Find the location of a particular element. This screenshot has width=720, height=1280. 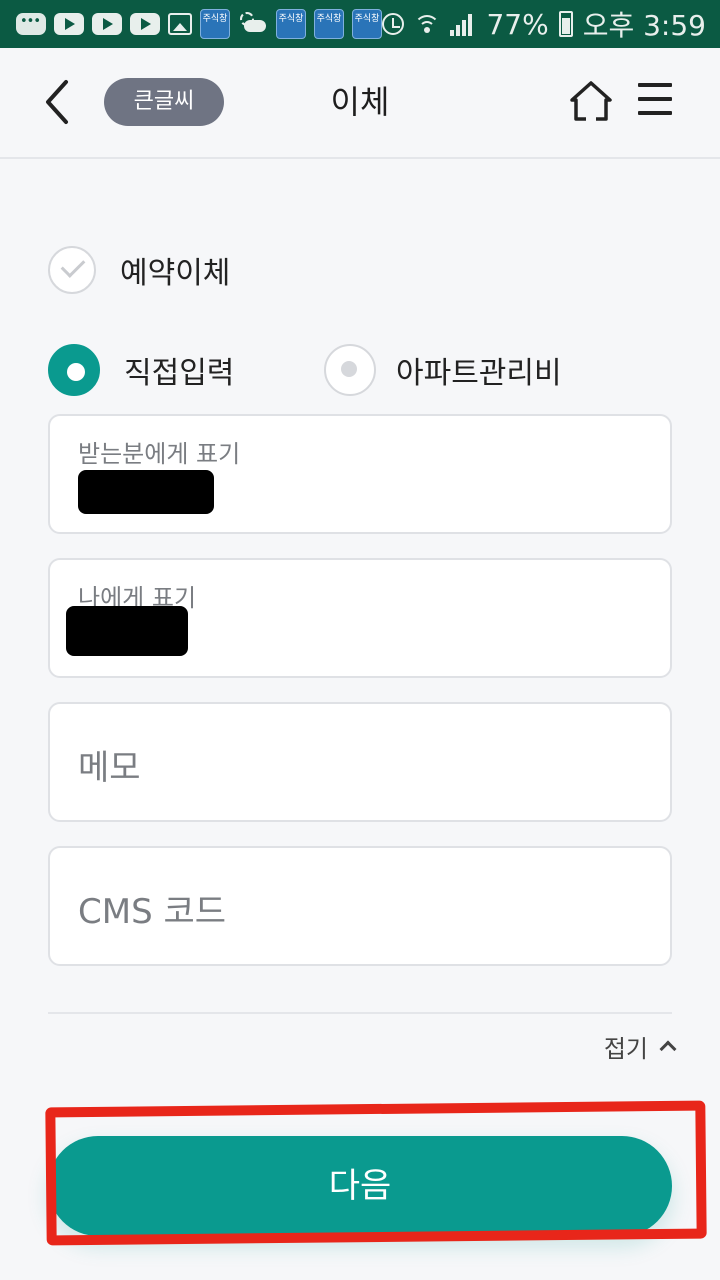

cms-code-placeholder: CMS 코드 is located at coordinates (152, 912).